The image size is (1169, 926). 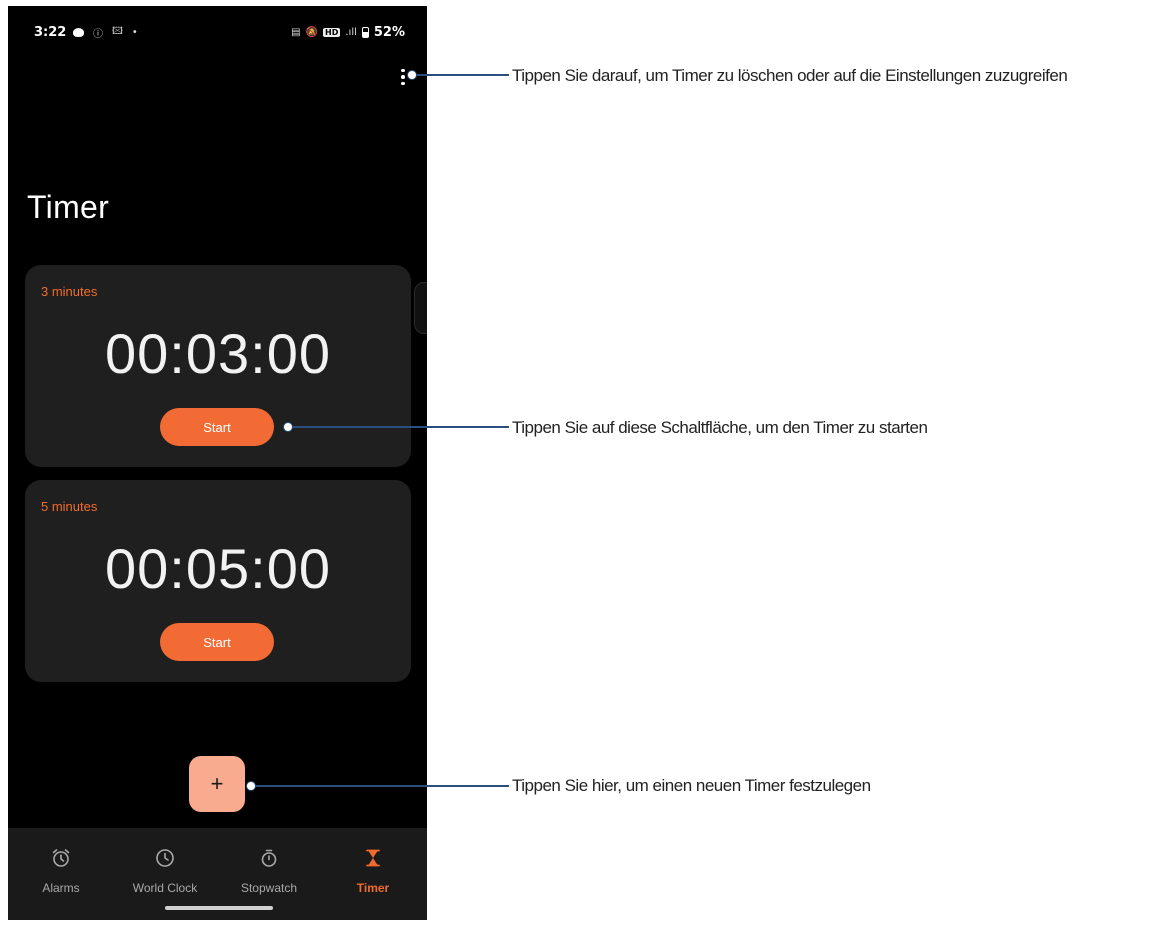 I want to click on stopwatch-icon, so click(x=269, y=859).